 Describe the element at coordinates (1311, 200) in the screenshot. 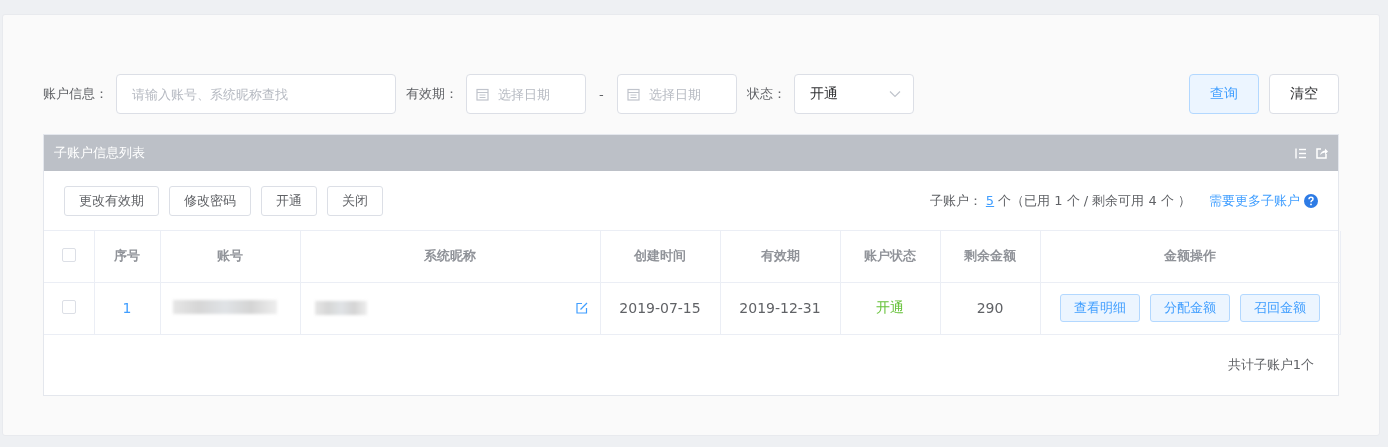

I see `help-icon` at that location.